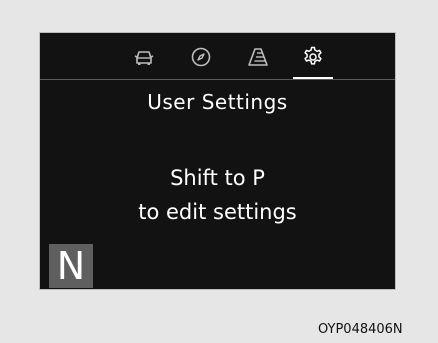  I want to click on gear-position-indicator: N, so click(71, 266).